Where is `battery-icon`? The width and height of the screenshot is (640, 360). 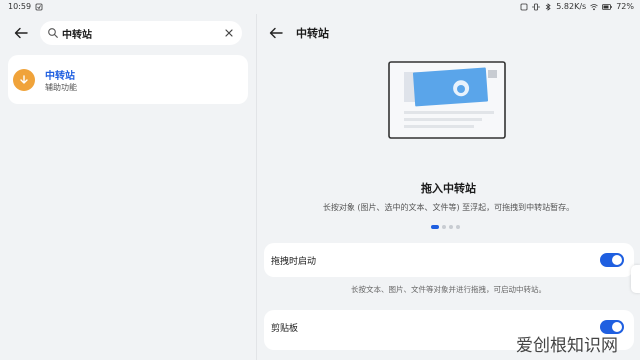 battery-icon is located at coordinates (607, 6).